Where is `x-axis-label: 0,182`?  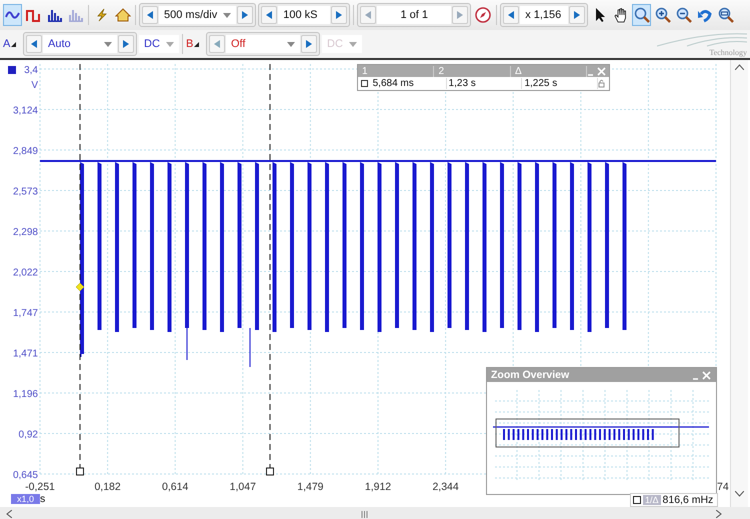
x-axis-label: 0,182 is located at coordinates (107, 487).